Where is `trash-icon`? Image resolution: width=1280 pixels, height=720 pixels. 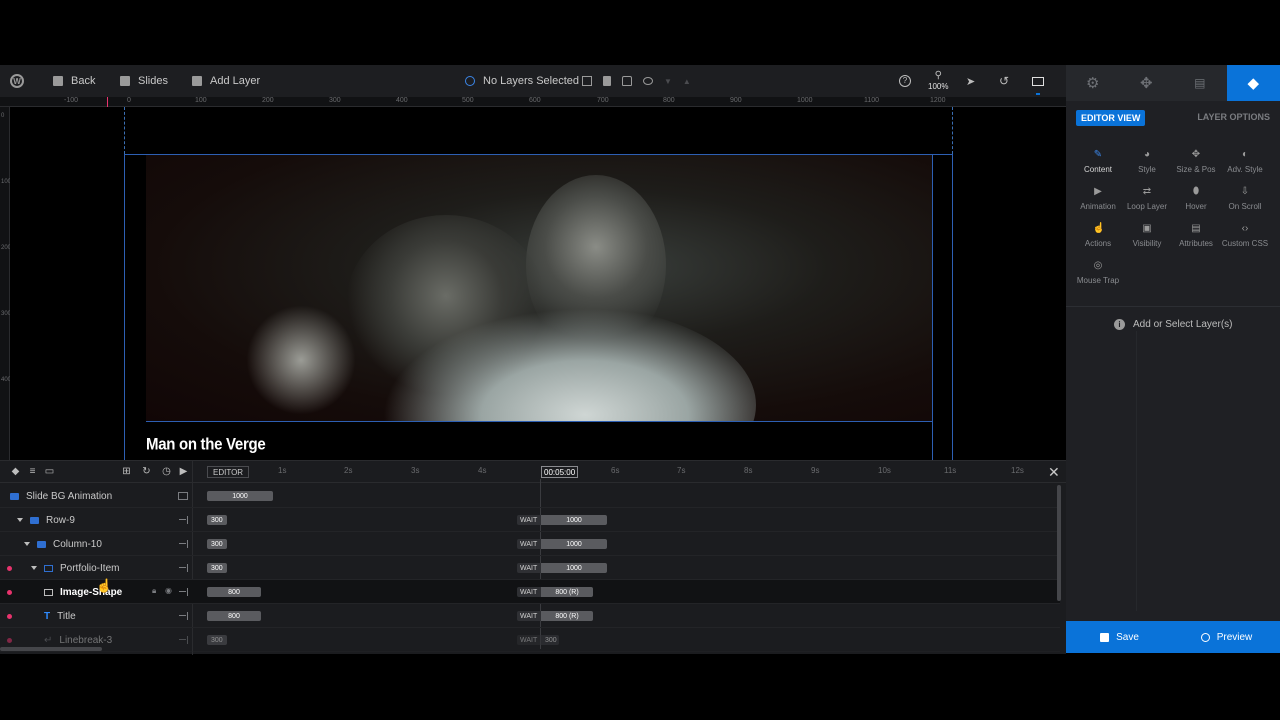 trash-icon is located at coordinates (607, 81).